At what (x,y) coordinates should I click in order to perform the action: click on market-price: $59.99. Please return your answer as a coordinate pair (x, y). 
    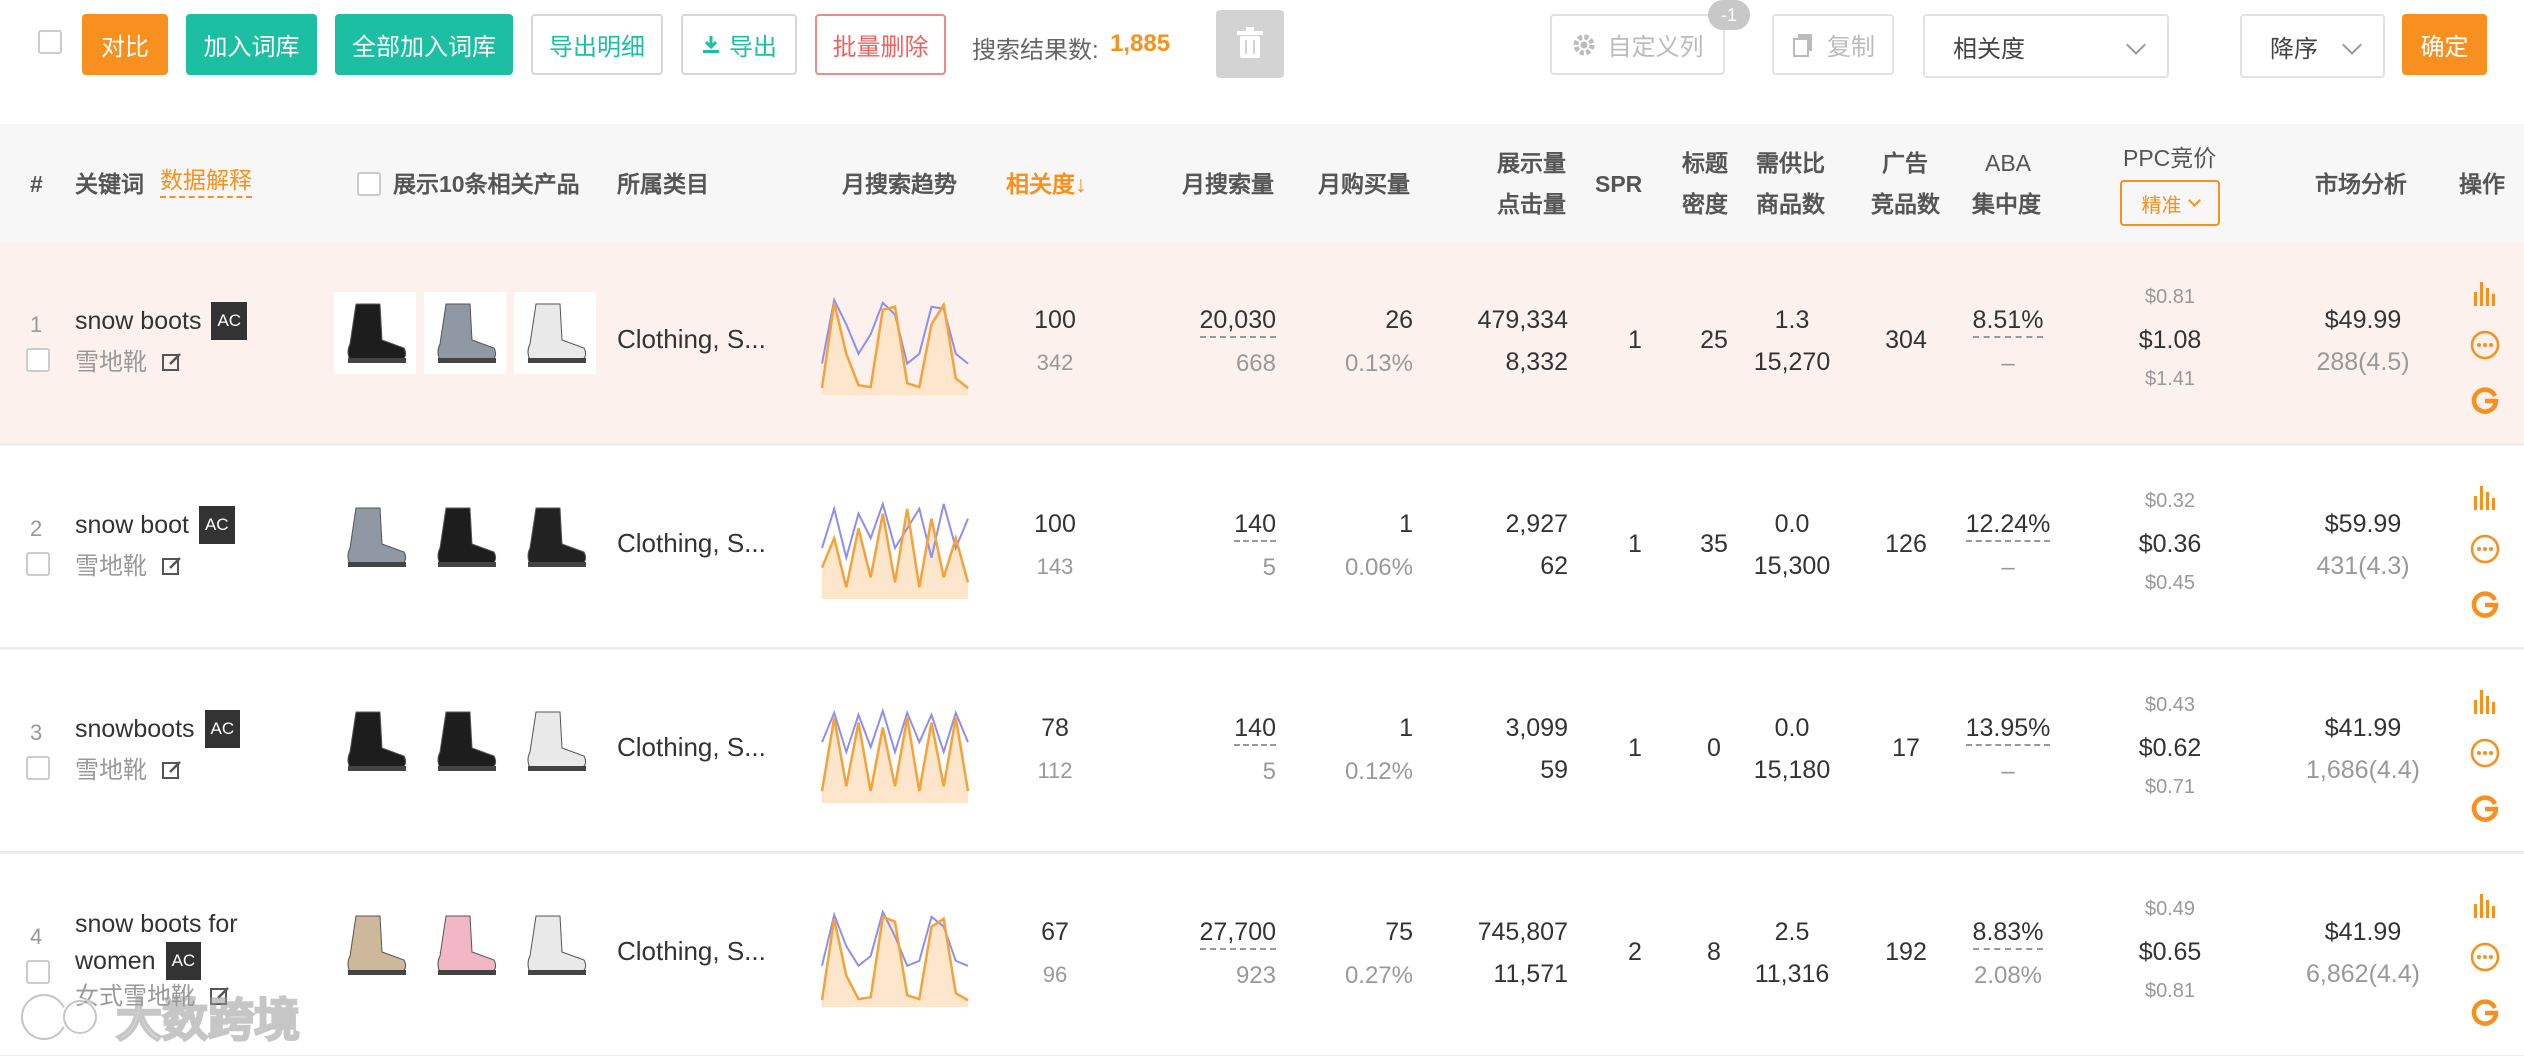
    Looking at the image, I should click on (2363, 524).